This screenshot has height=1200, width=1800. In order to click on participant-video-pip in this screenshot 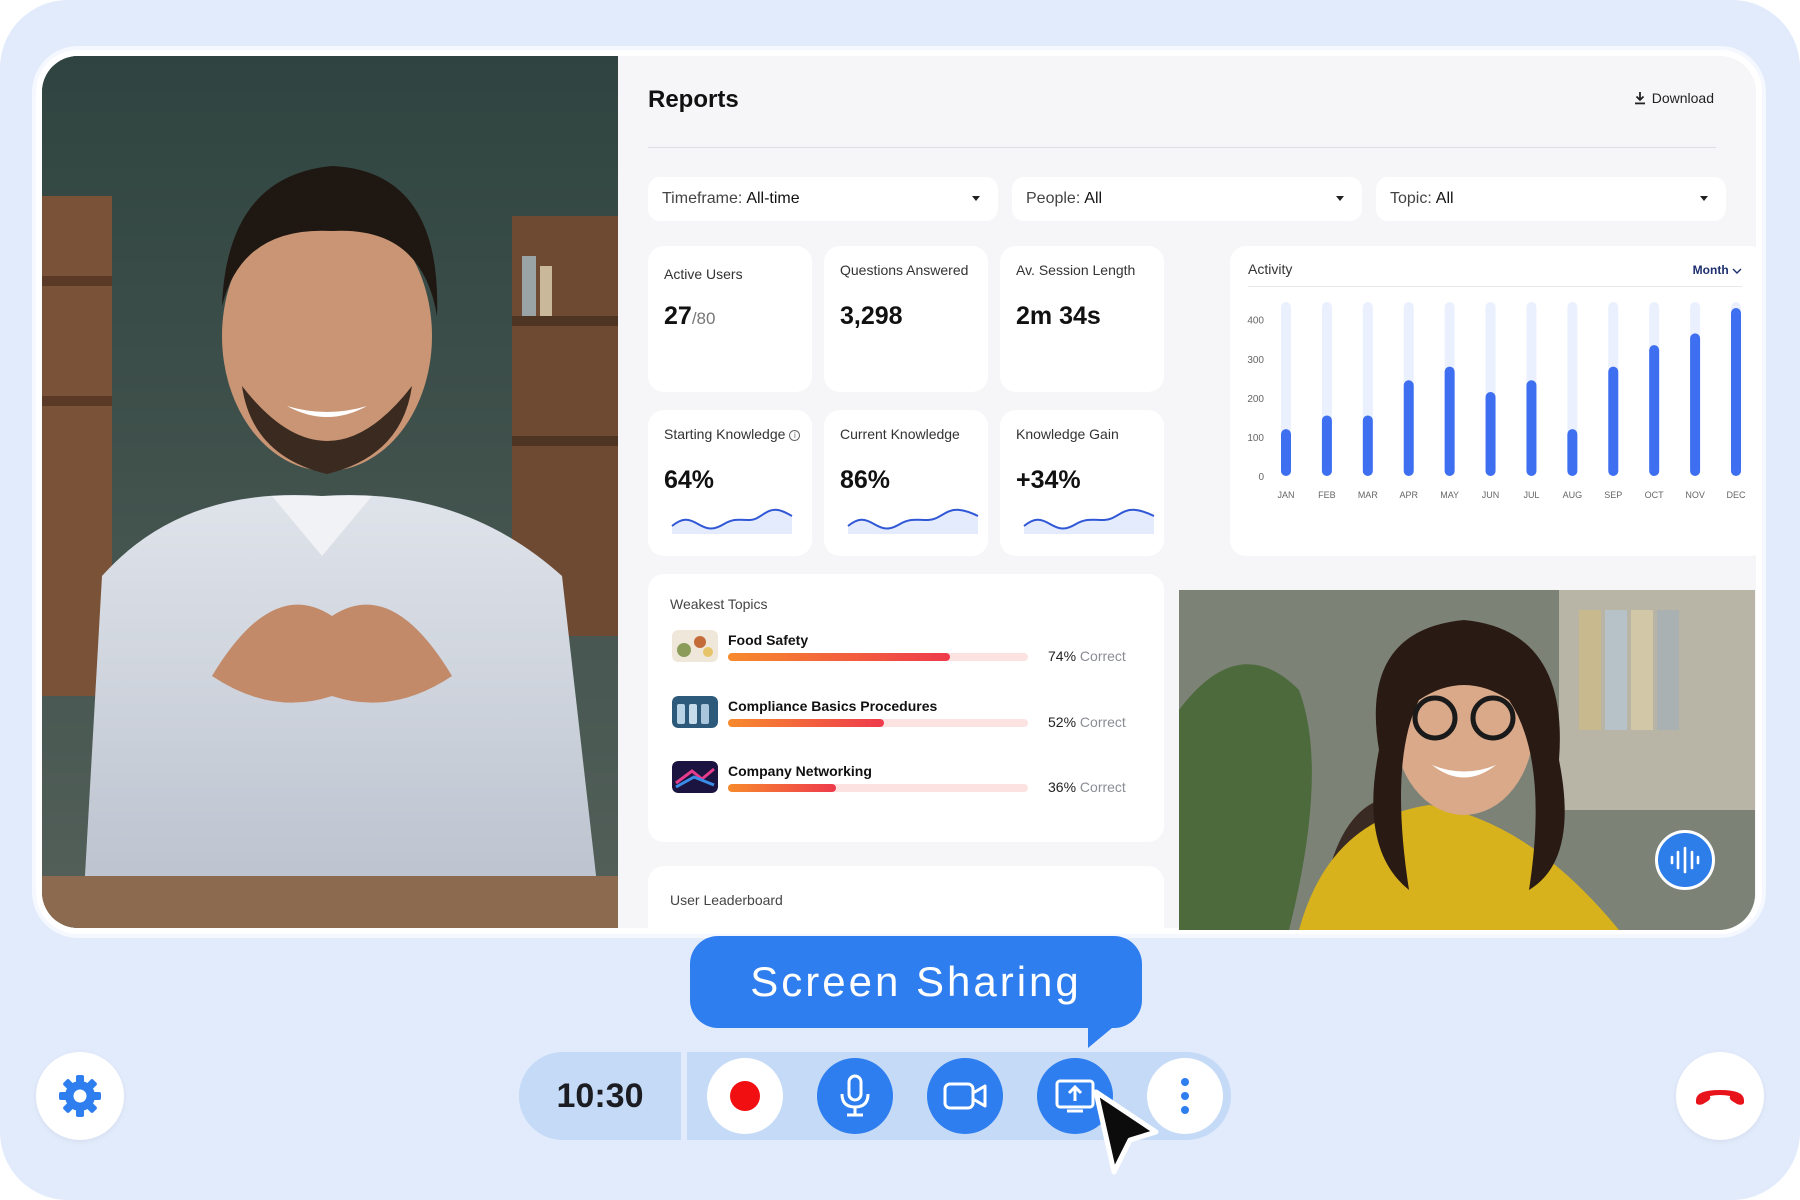, I will do `click(1467, 760)`.